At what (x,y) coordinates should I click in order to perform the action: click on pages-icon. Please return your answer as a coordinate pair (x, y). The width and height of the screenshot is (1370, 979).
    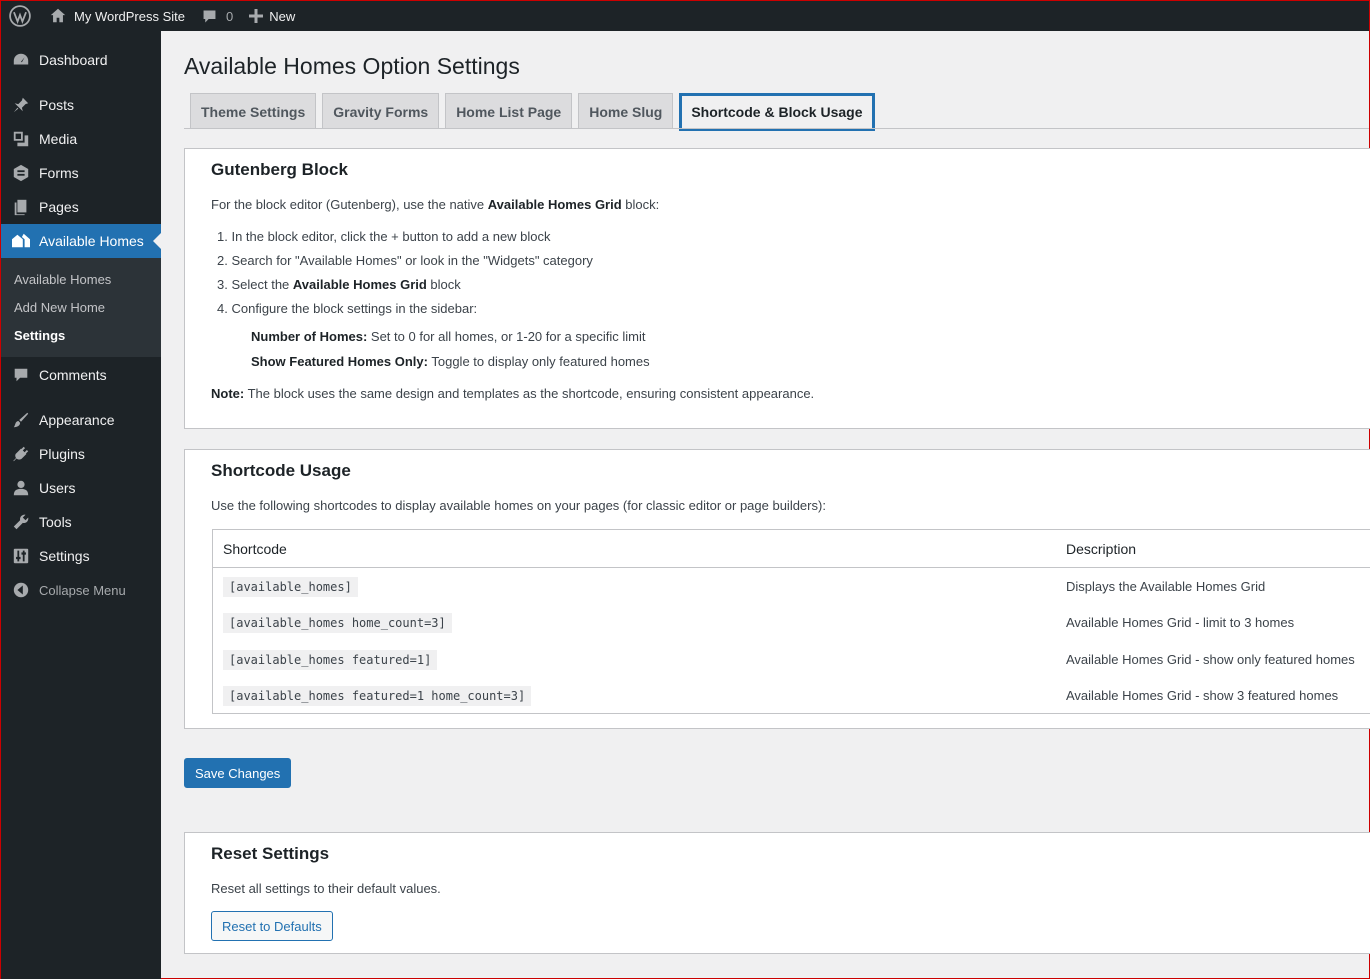
    Looking at the image, I should click on (21, 207).